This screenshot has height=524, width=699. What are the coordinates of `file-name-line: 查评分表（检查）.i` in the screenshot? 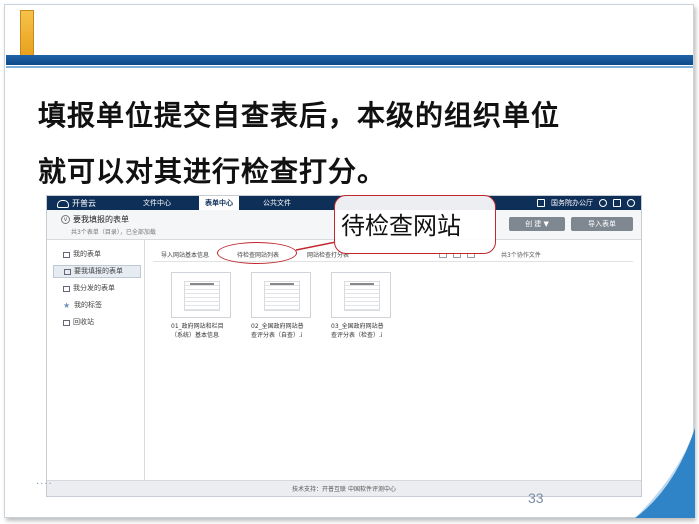 It's located at (357, 335).